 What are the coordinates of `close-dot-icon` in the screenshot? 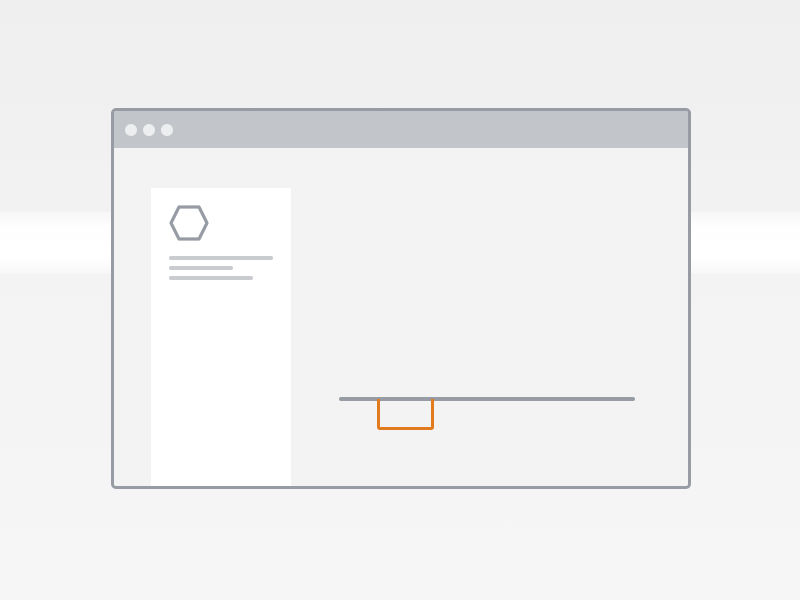 It's located at (131, 130).